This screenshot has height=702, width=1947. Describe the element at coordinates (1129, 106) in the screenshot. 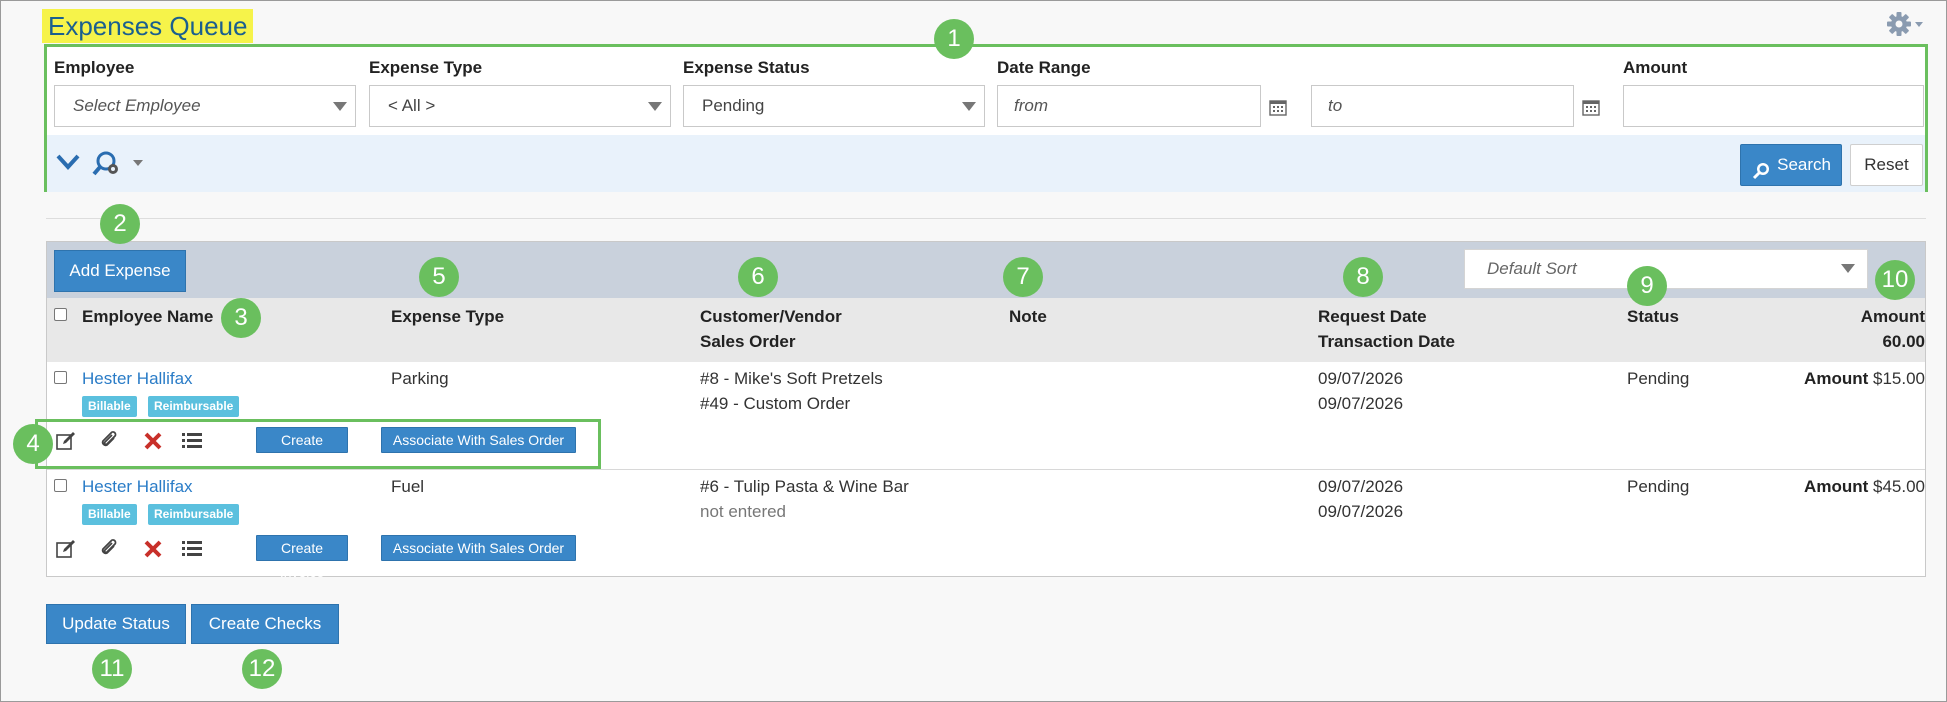

I see `date-from-input: from` at that location.